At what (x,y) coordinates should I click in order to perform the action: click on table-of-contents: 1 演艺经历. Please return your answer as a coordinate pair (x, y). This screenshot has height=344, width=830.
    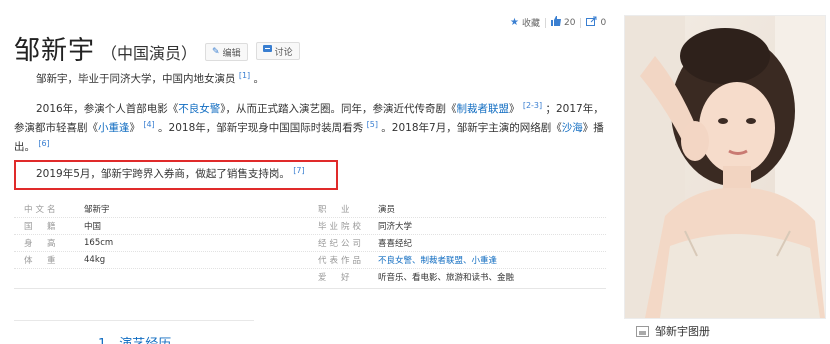
    Looking at the image, I should click on (134, 332).